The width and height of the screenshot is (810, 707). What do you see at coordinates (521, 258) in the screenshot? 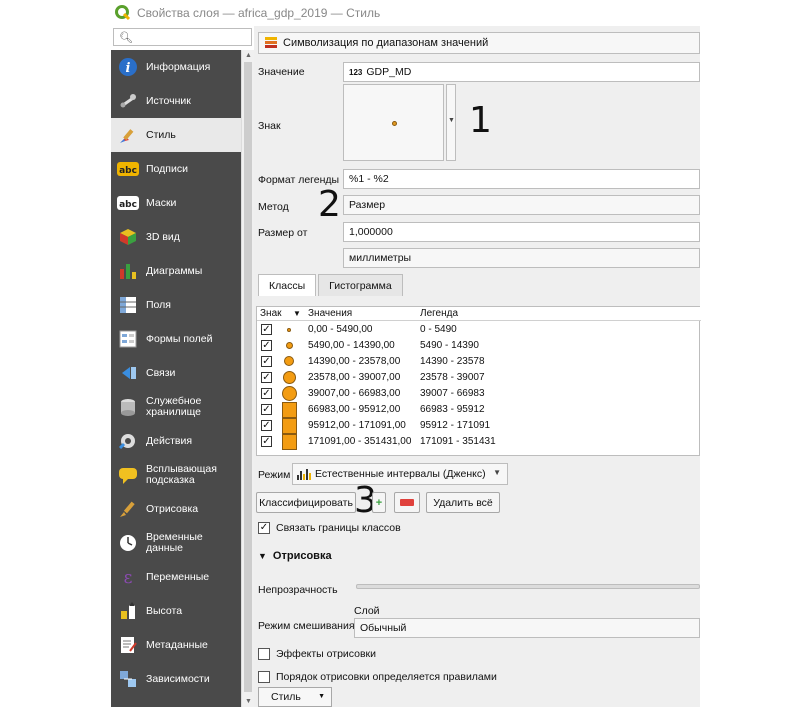
I see `units-select: миллиметры` at bounding box center [521, 258].